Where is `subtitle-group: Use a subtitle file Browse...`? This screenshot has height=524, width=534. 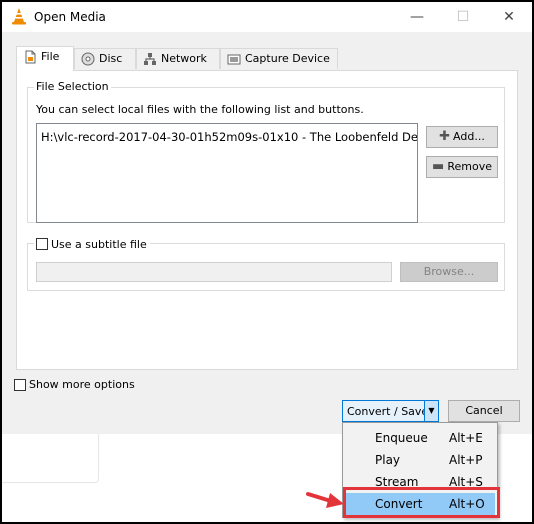 subtitle-group: Use a subtitle file Browse... is located at coordinates (266, 264).